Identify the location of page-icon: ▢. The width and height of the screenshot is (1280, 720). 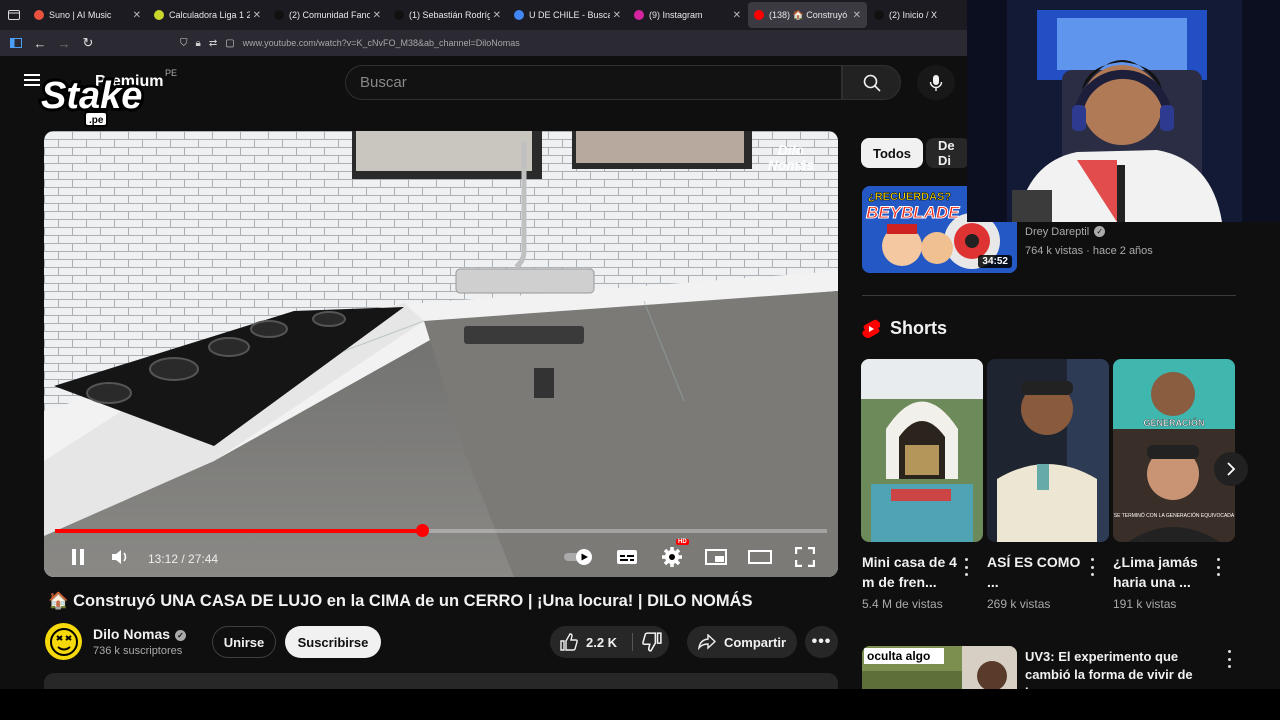
(230, 43).